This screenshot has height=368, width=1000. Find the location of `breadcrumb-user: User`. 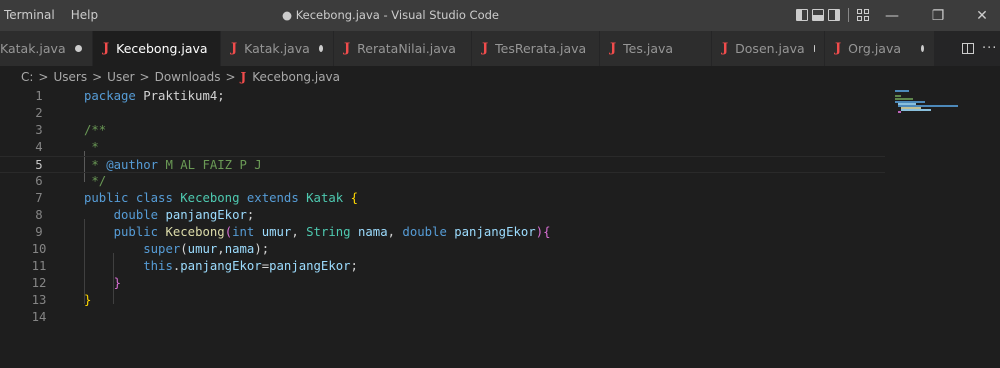

breadcrumb-user: User is located at coordinates (120, 77).